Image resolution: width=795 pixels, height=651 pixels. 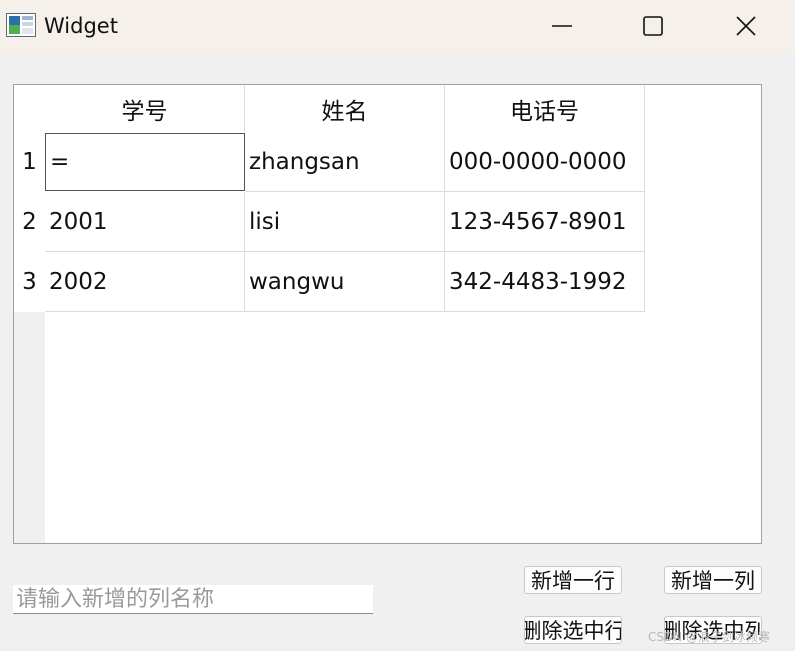 I want to click on column-header-phone: 电话号, so click(x=545, y=108).